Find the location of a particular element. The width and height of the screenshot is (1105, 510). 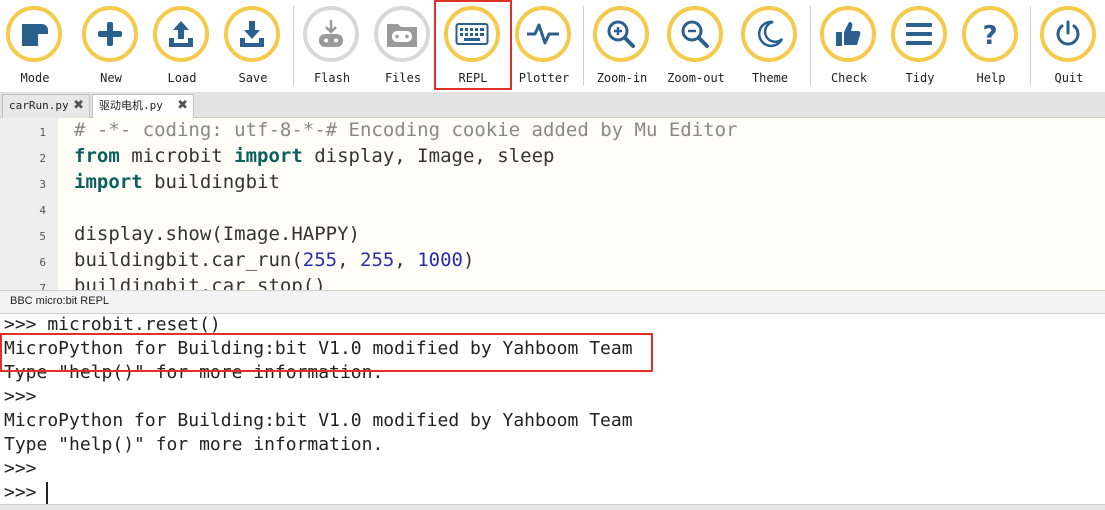

files-button: Files is located at coordinates (403, 46).